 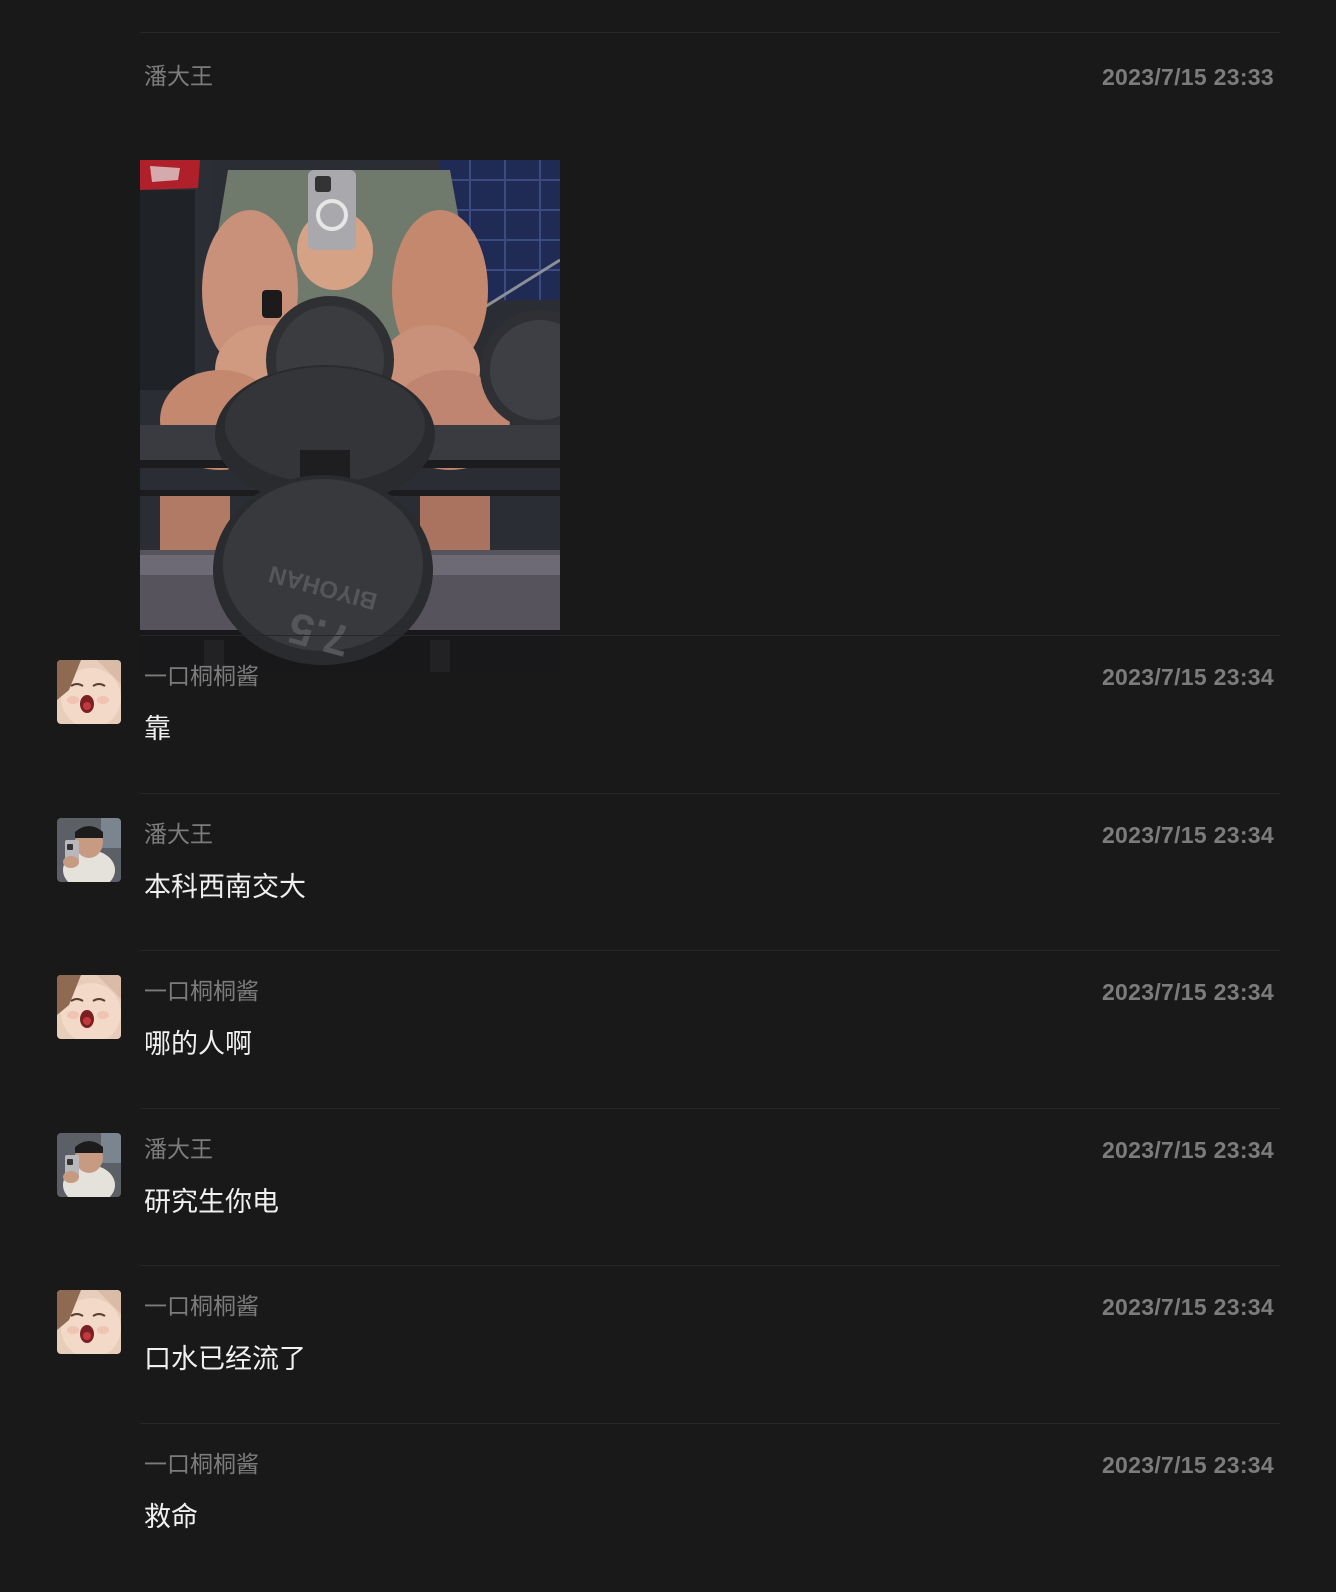 What do you see at coordinates (171, 1518) in the screenshot?
I see `message-text: 救命` at bounding box center [171, 1518].